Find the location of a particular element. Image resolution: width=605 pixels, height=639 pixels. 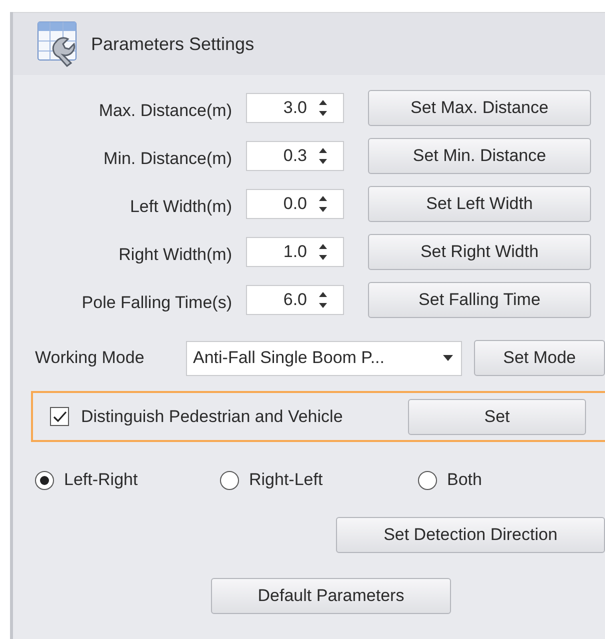

set-button: Set Left Width is located at coordinates (479, 204).